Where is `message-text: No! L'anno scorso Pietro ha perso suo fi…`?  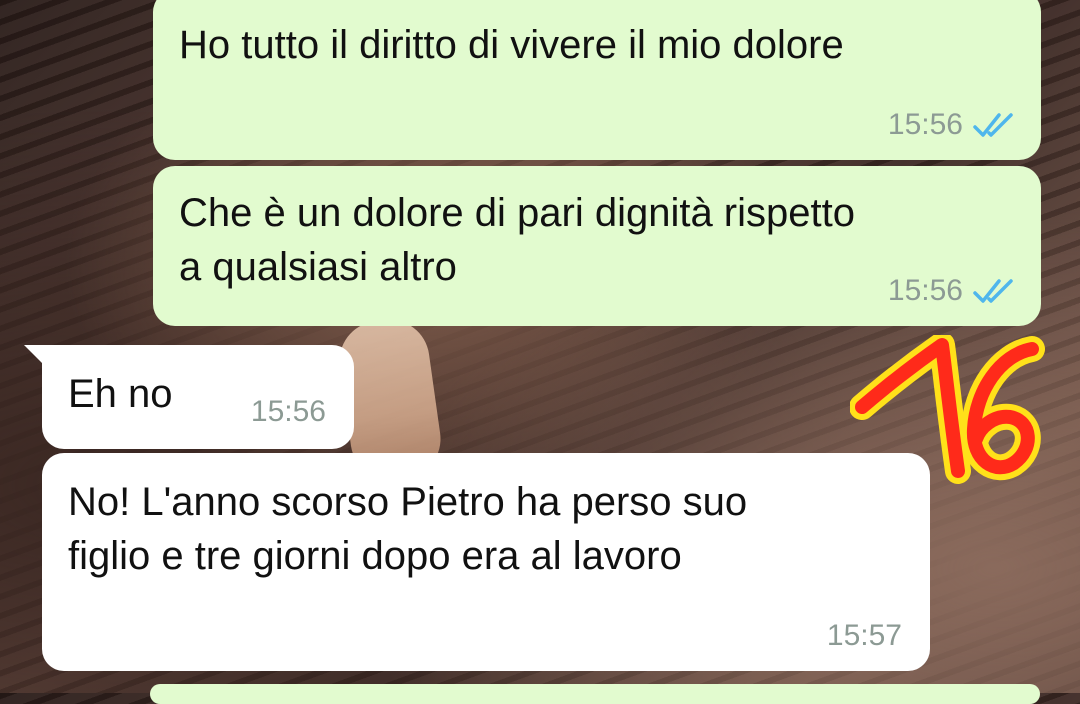
message-text: No! L'anno scorso Pietro ha perso suo fi… is located at coordinates (408, 529).